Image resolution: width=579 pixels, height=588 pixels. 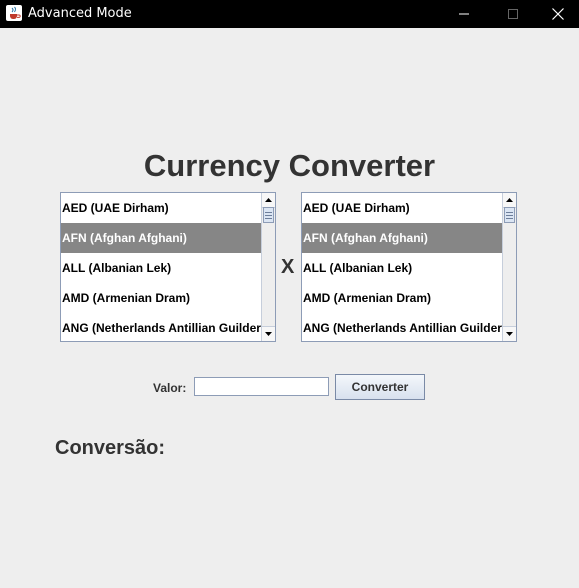 I want to click on minimize-button, so click(x=464, y=14).